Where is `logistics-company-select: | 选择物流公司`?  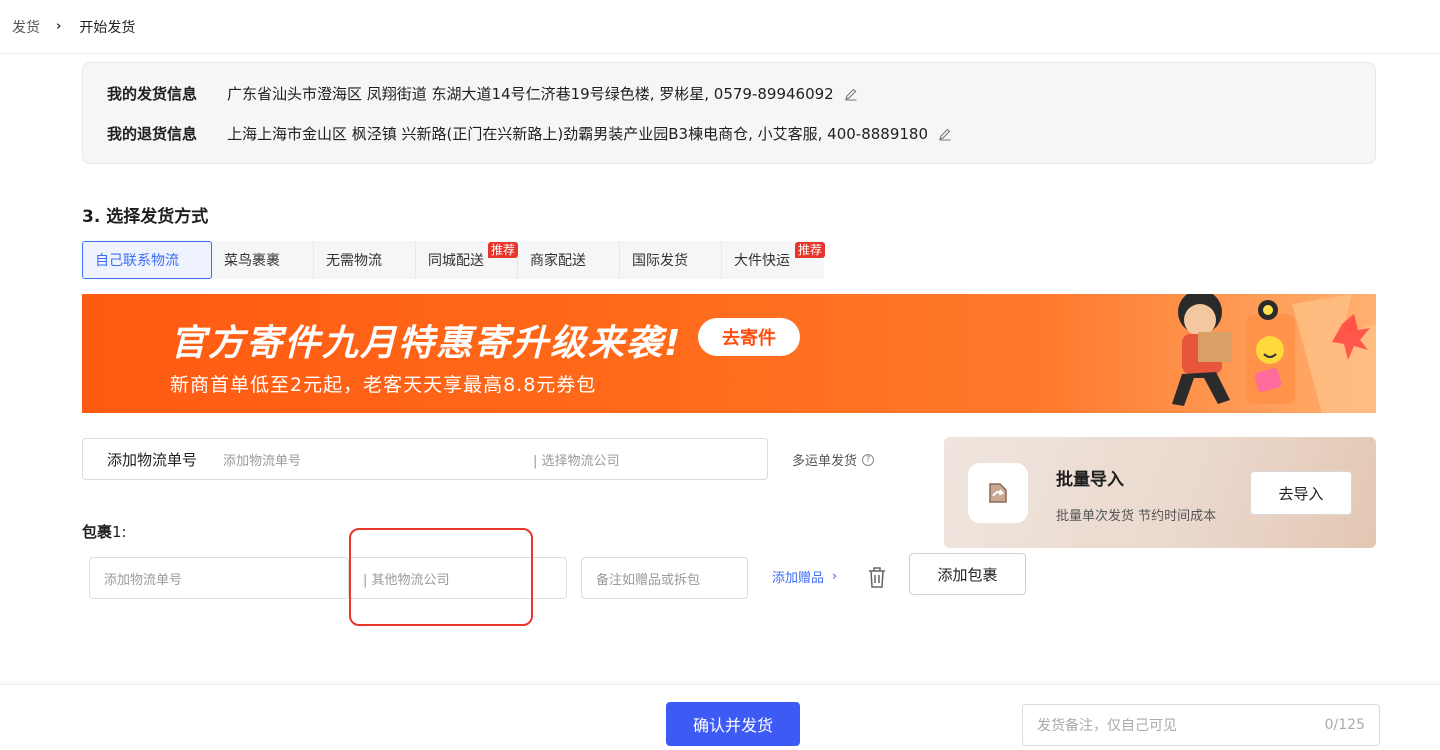 logistics-company-select: | 选择物流公司 is located at coordinates (576, 459).